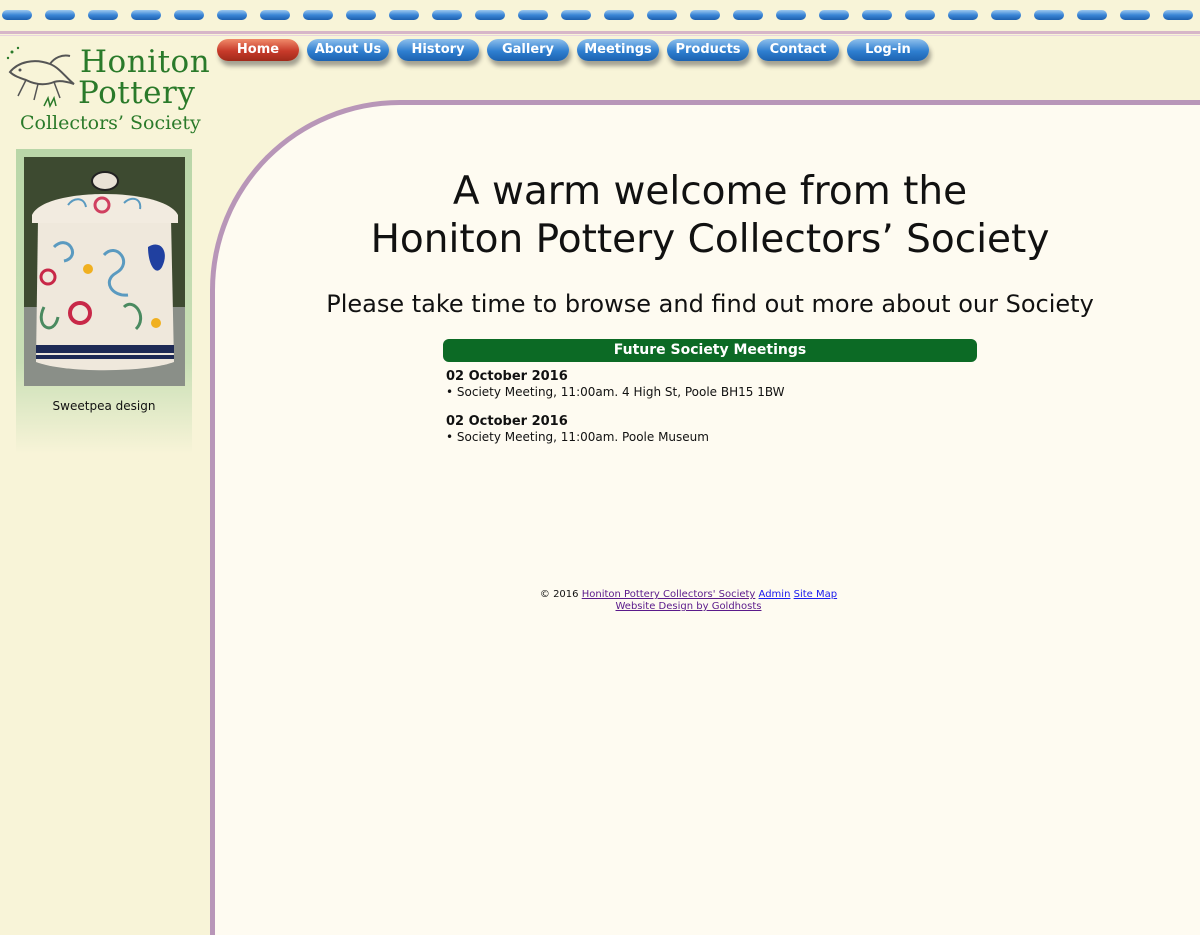 The image size is (1200, 935). What do you see at coordinates (689, 606) in the screenshot?
I see `footer-design-credit-link: Website Design by Goldhosts` at bounding box center [689, 606].